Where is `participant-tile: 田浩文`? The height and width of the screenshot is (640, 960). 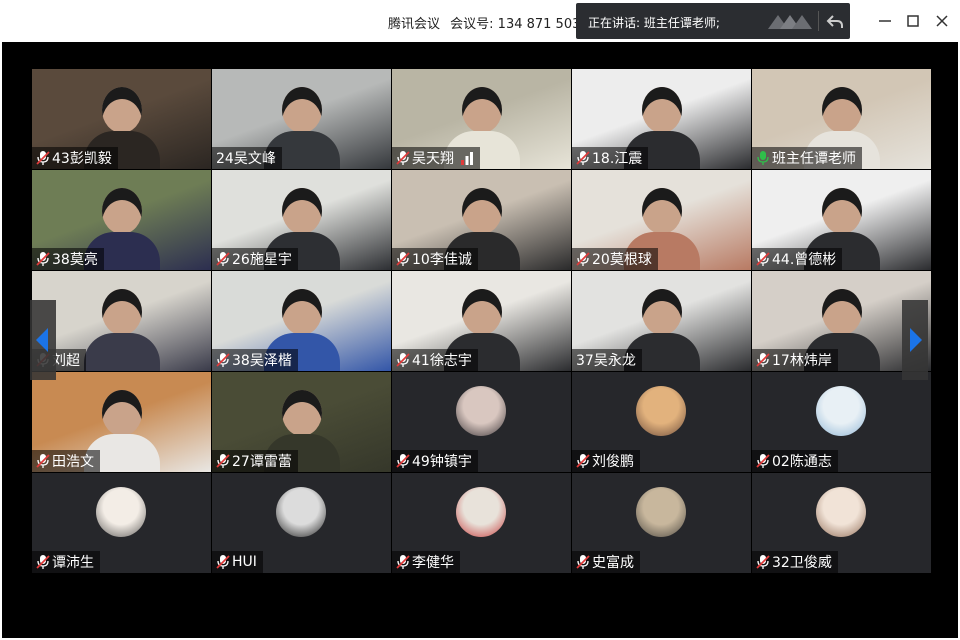 participant-tile: 田浩文 is located at coordinates (121, 422).